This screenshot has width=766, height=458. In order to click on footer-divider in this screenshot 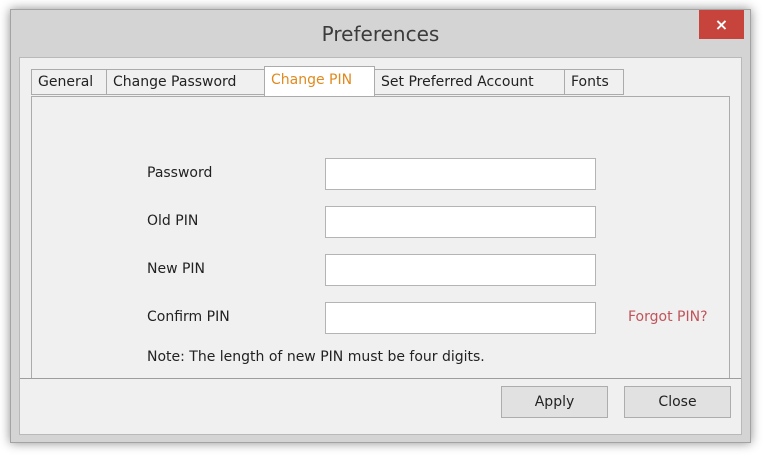, I will do `click(380, 378)`.